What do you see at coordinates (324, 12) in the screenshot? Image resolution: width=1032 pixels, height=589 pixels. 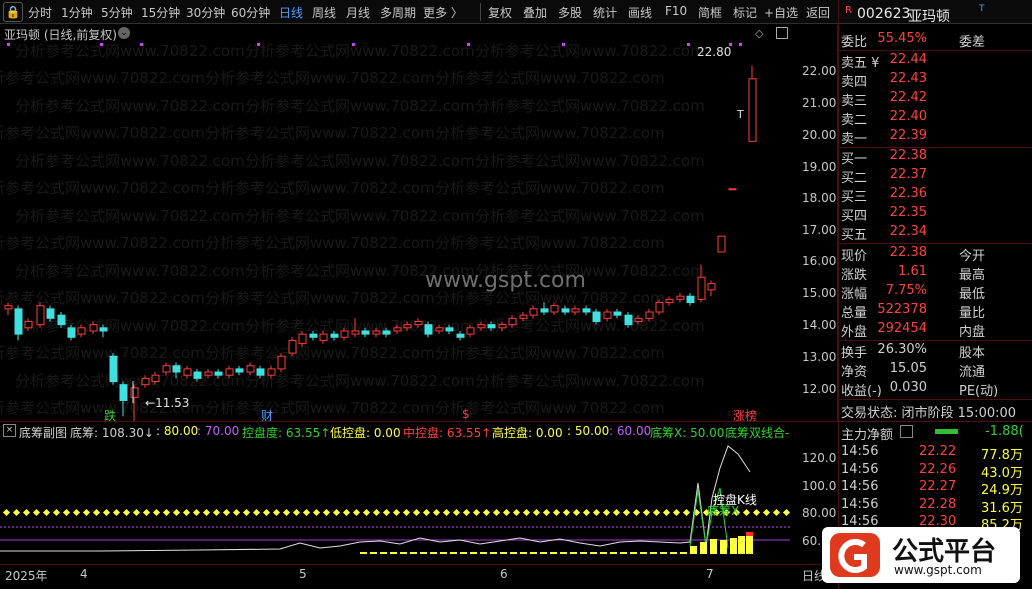 I see `period-tab-weekly: 周线` at bounding box center [324, 12].